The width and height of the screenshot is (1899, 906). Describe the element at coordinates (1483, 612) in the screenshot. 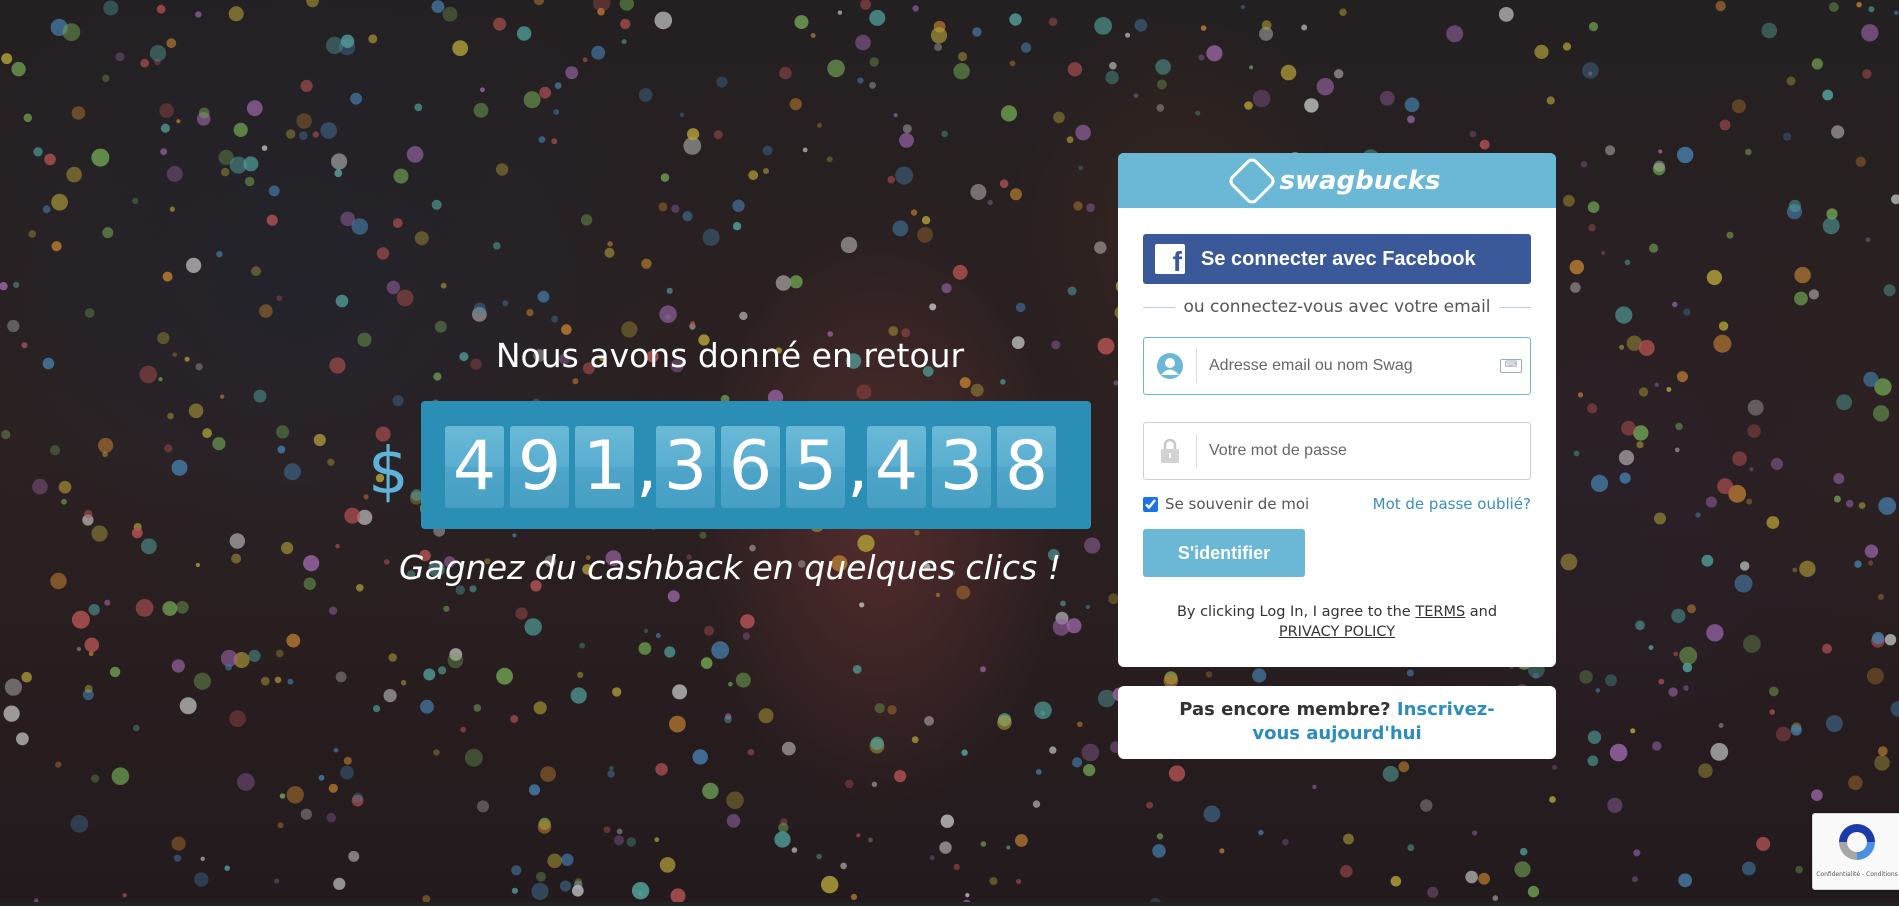

I see `terms-and: and` at that location.